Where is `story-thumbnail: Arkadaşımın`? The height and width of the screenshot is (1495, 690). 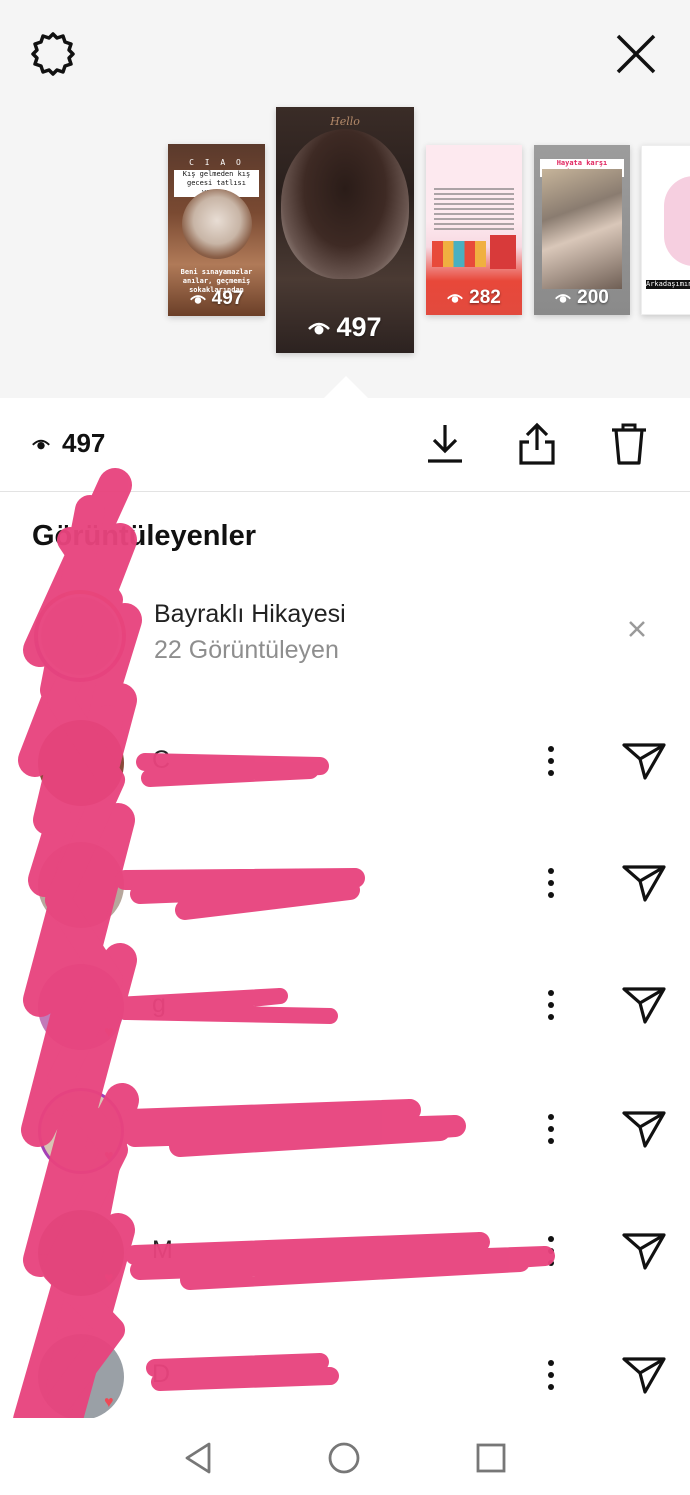 story-thumbnail: Arkadaşımın is located at coordinates (665, 230).